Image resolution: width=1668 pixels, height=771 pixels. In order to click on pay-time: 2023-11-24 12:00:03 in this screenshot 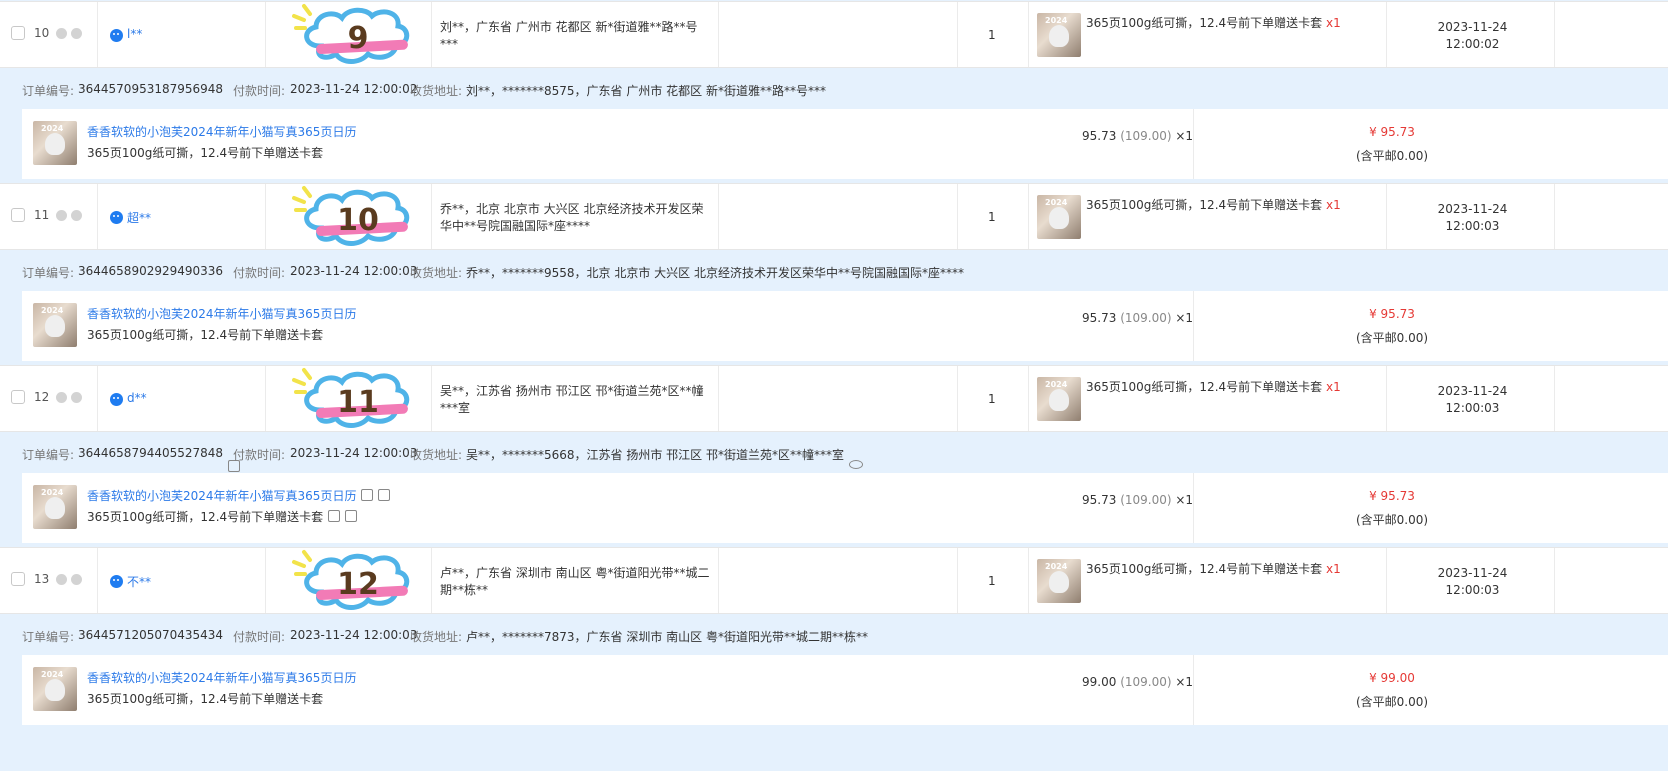, I will do `click(354, 635)`.